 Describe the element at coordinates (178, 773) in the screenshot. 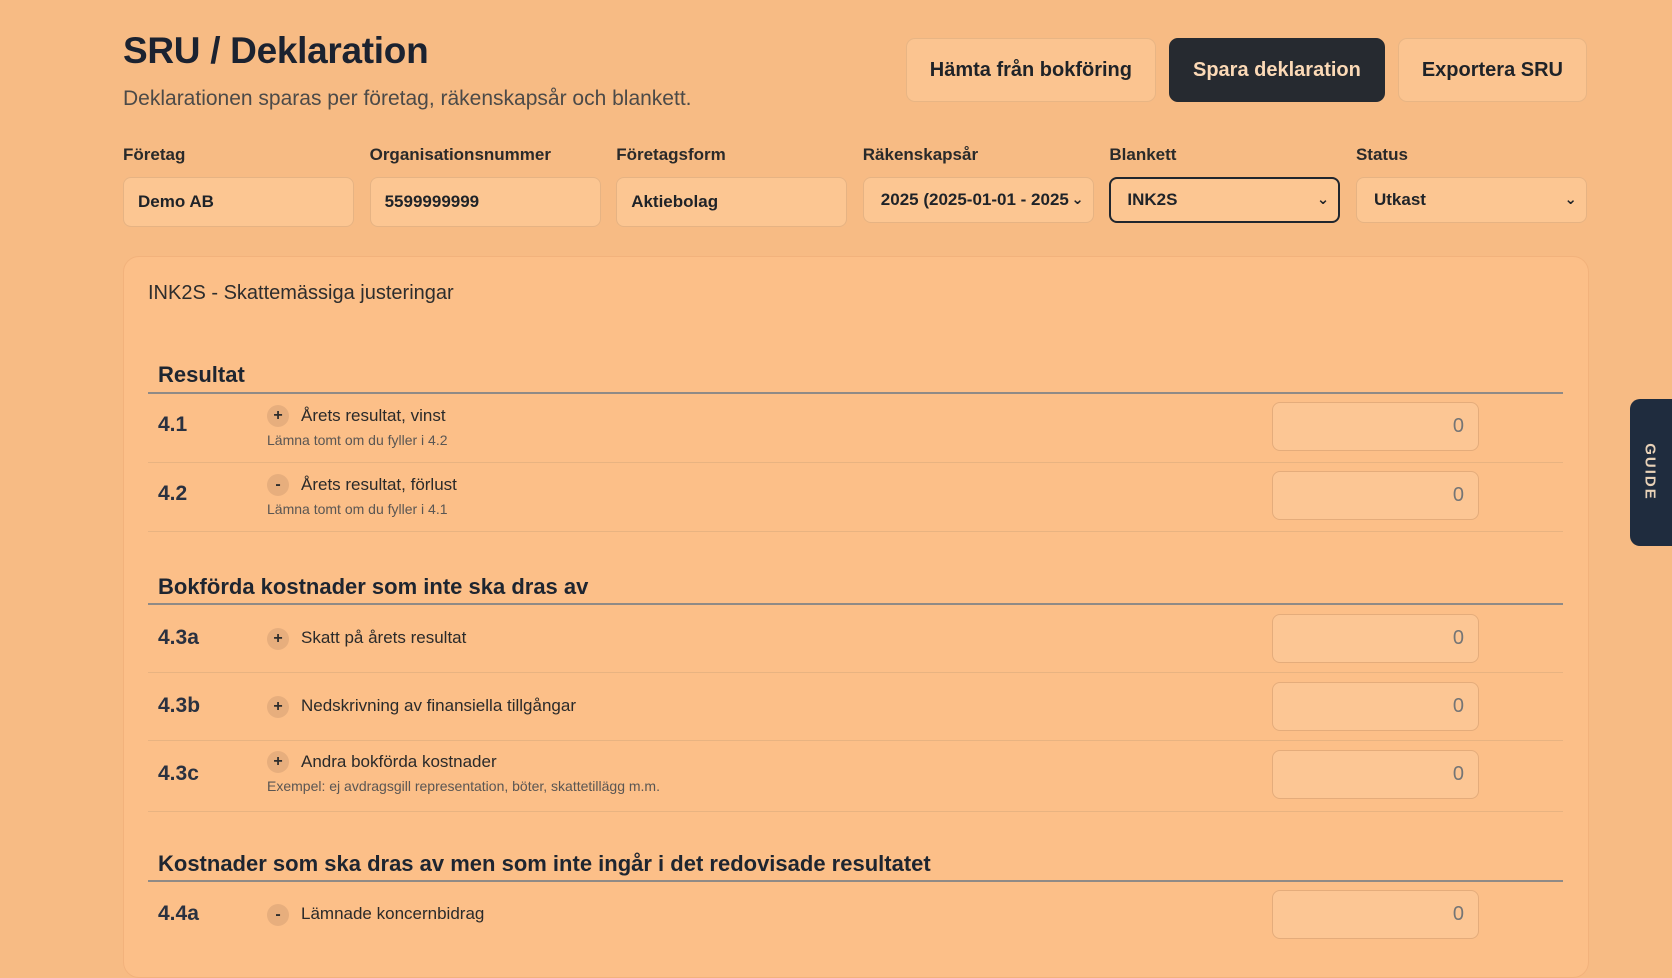

I see `row-code: 4.3c` at that location.